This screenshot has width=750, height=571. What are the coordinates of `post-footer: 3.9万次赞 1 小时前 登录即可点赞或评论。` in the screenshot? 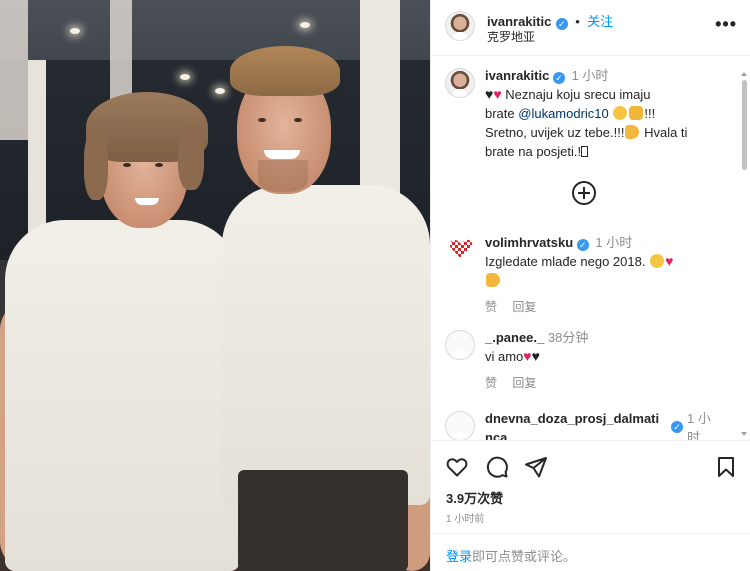 It's located at (590, 505).